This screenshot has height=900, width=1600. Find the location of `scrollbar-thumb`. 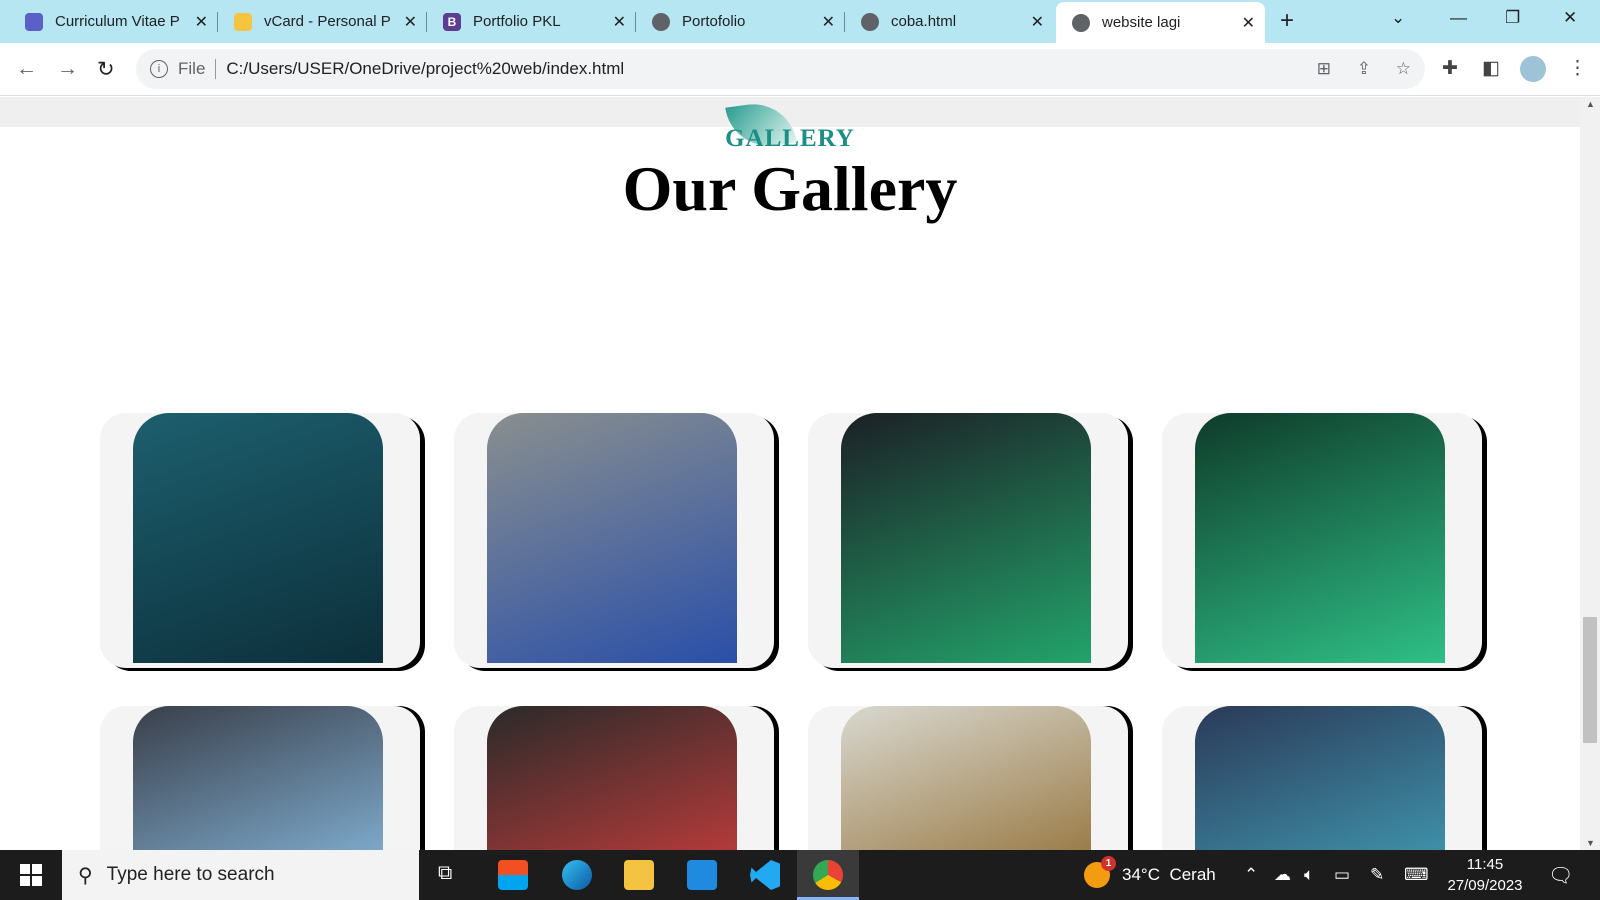

scrollbar-thumb is located at coordinates (1590, 680).